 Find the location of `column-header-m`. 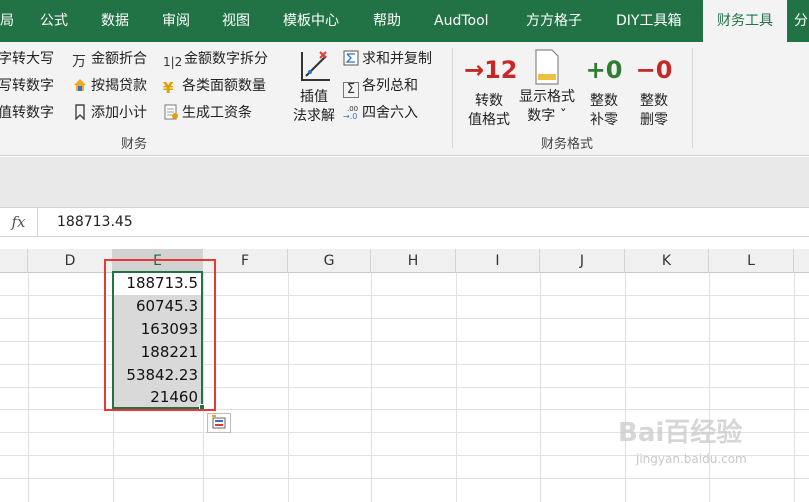

column-header-m is located at coordinates (801, 261).